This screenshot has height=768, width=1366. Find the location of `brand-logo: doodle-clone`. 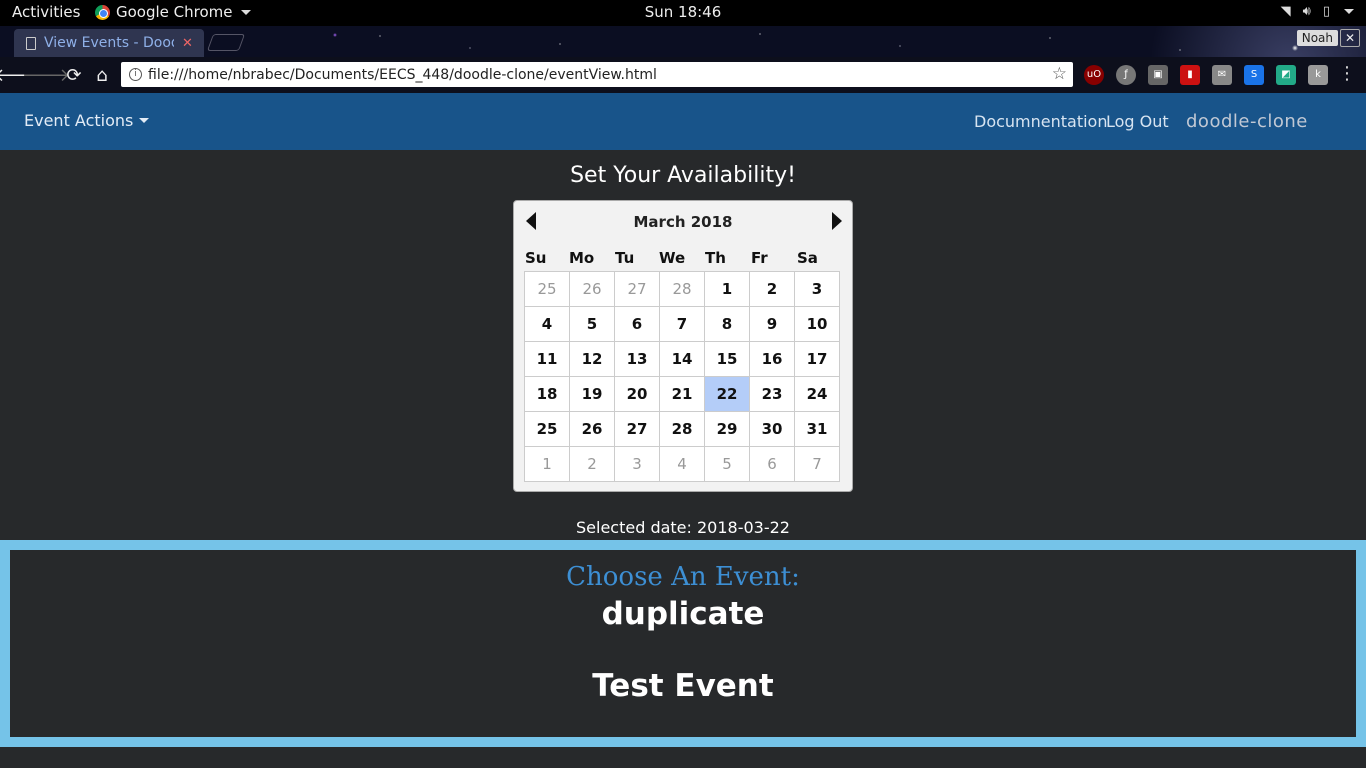

brand-logo: doodle-clone is located at coordinates (1247, 121).